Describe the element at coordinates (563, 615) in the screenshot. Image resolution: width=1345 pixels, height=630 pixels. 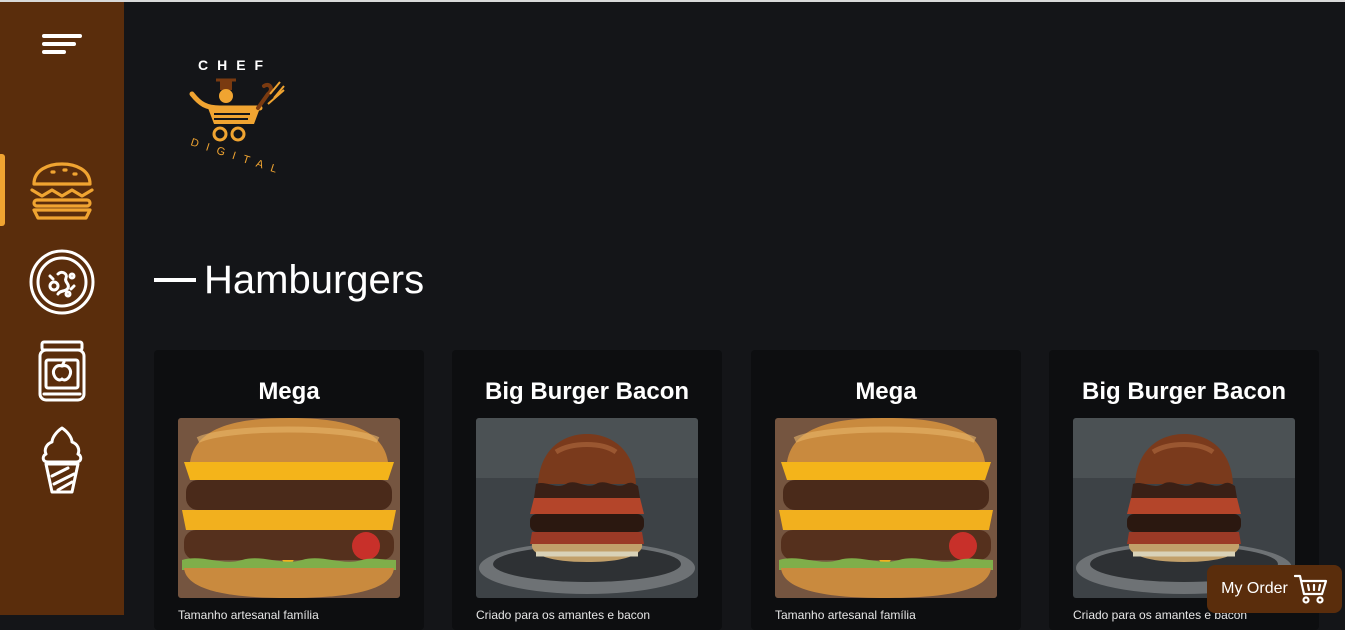
I see `product-description: Criado para os amantes e bacon` at that location.